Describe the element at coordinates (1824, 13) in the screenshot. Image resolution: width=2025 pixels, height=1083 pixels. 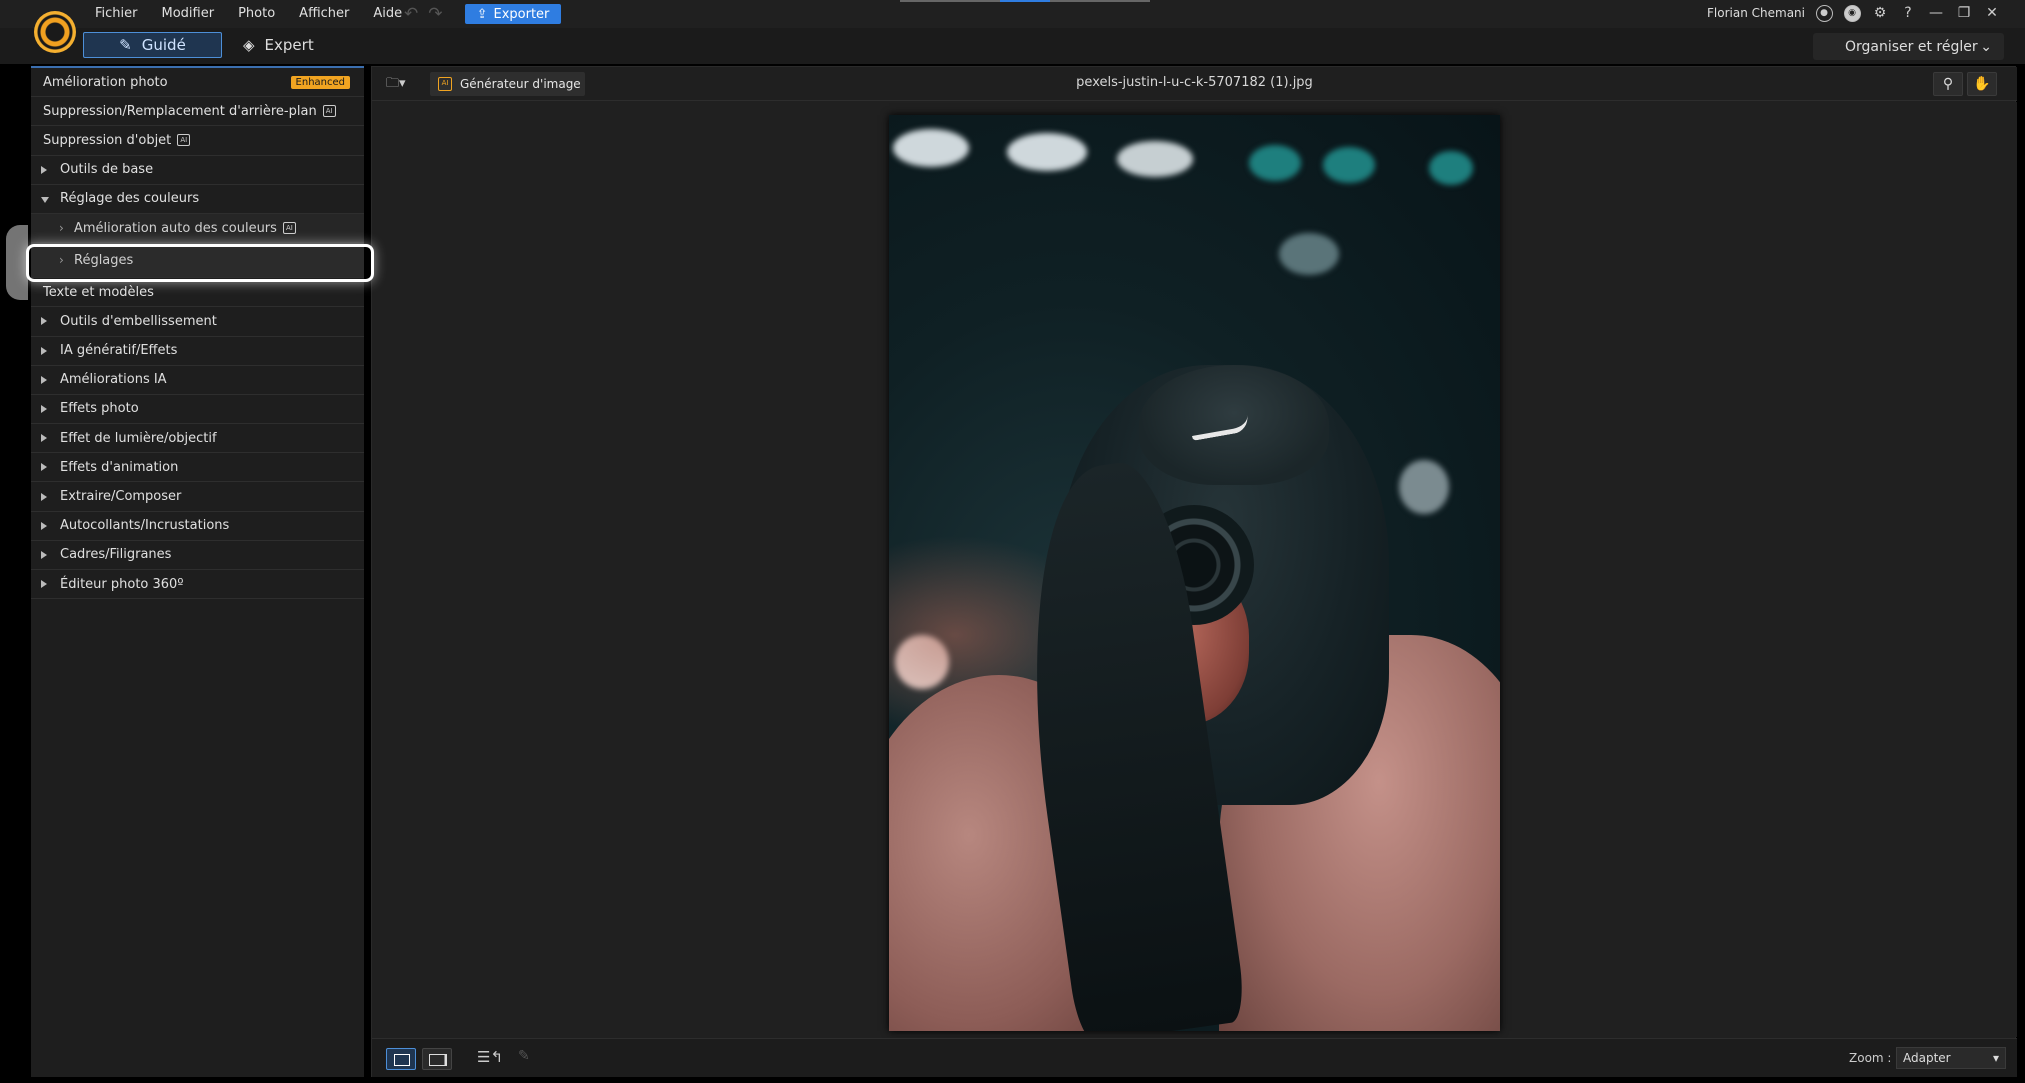
I see `account-icon: ●` at that location.